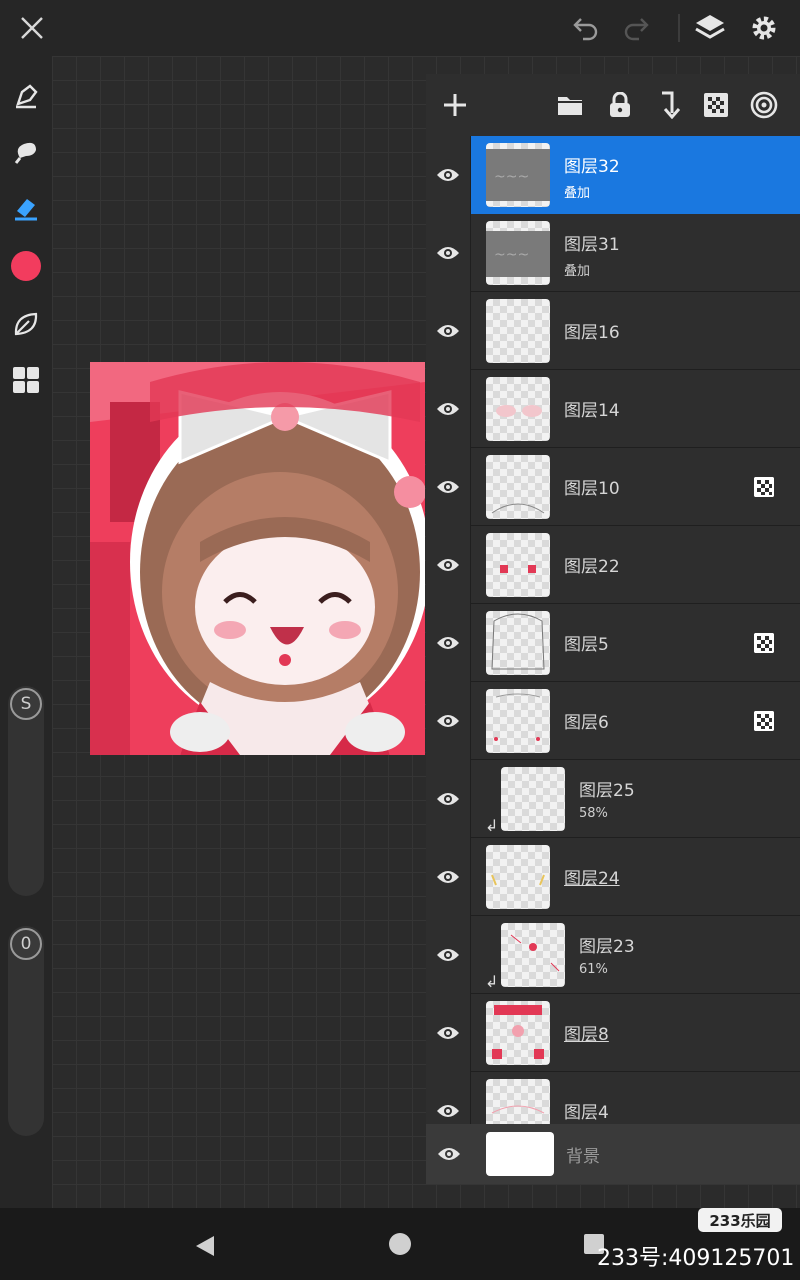 This screenshot has height=1280, width=800. I want to click on smudge-icon, so click(26, 152).